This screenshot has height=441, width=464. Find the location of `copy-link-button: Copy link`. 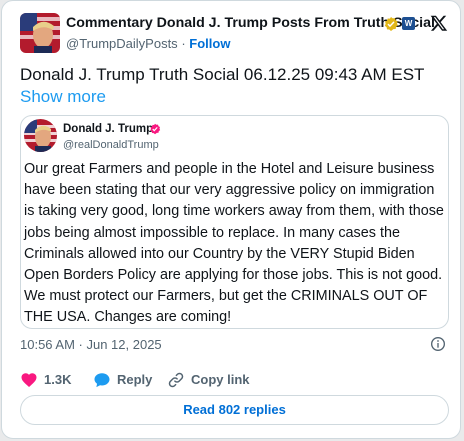

copy-link-button: Copy link is located at coordinates (208, 380).